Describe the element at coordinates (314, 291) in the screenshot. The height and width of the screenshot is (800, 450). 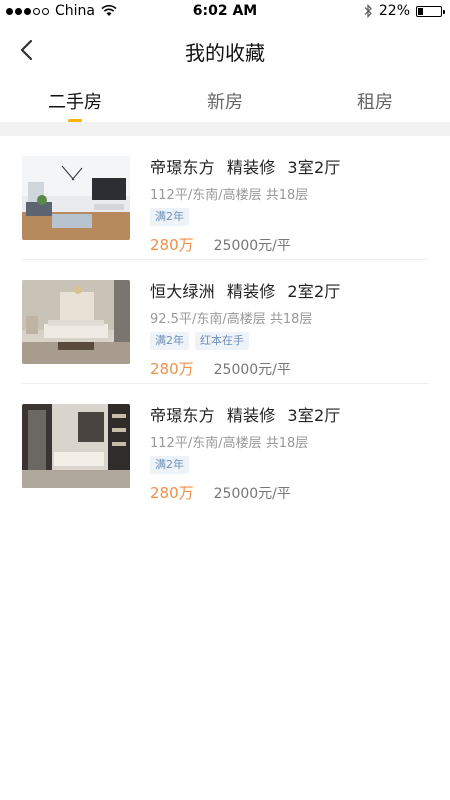
I see `room-layout: 2室2厅` at that location.